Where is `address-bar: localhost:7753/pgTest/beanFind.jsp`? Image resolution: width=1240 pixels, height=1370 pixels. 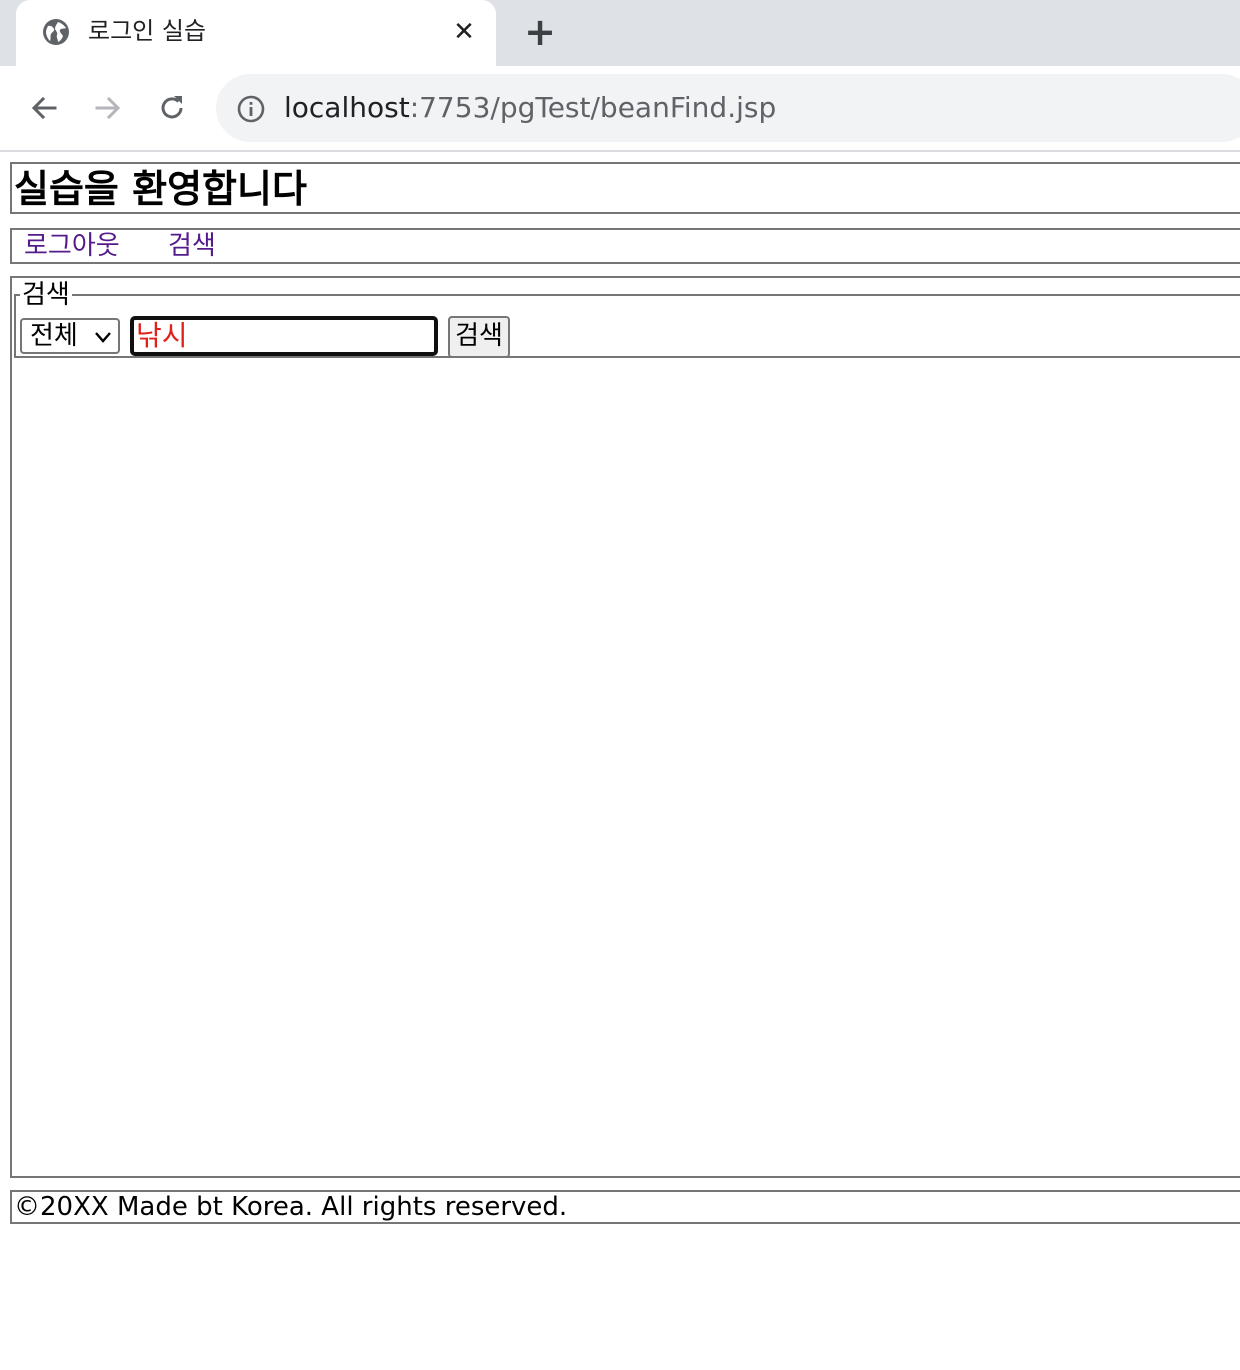 address-bar: localhost:7753/pgTest/beanFind.jsp is located at coordinates (728, 108).